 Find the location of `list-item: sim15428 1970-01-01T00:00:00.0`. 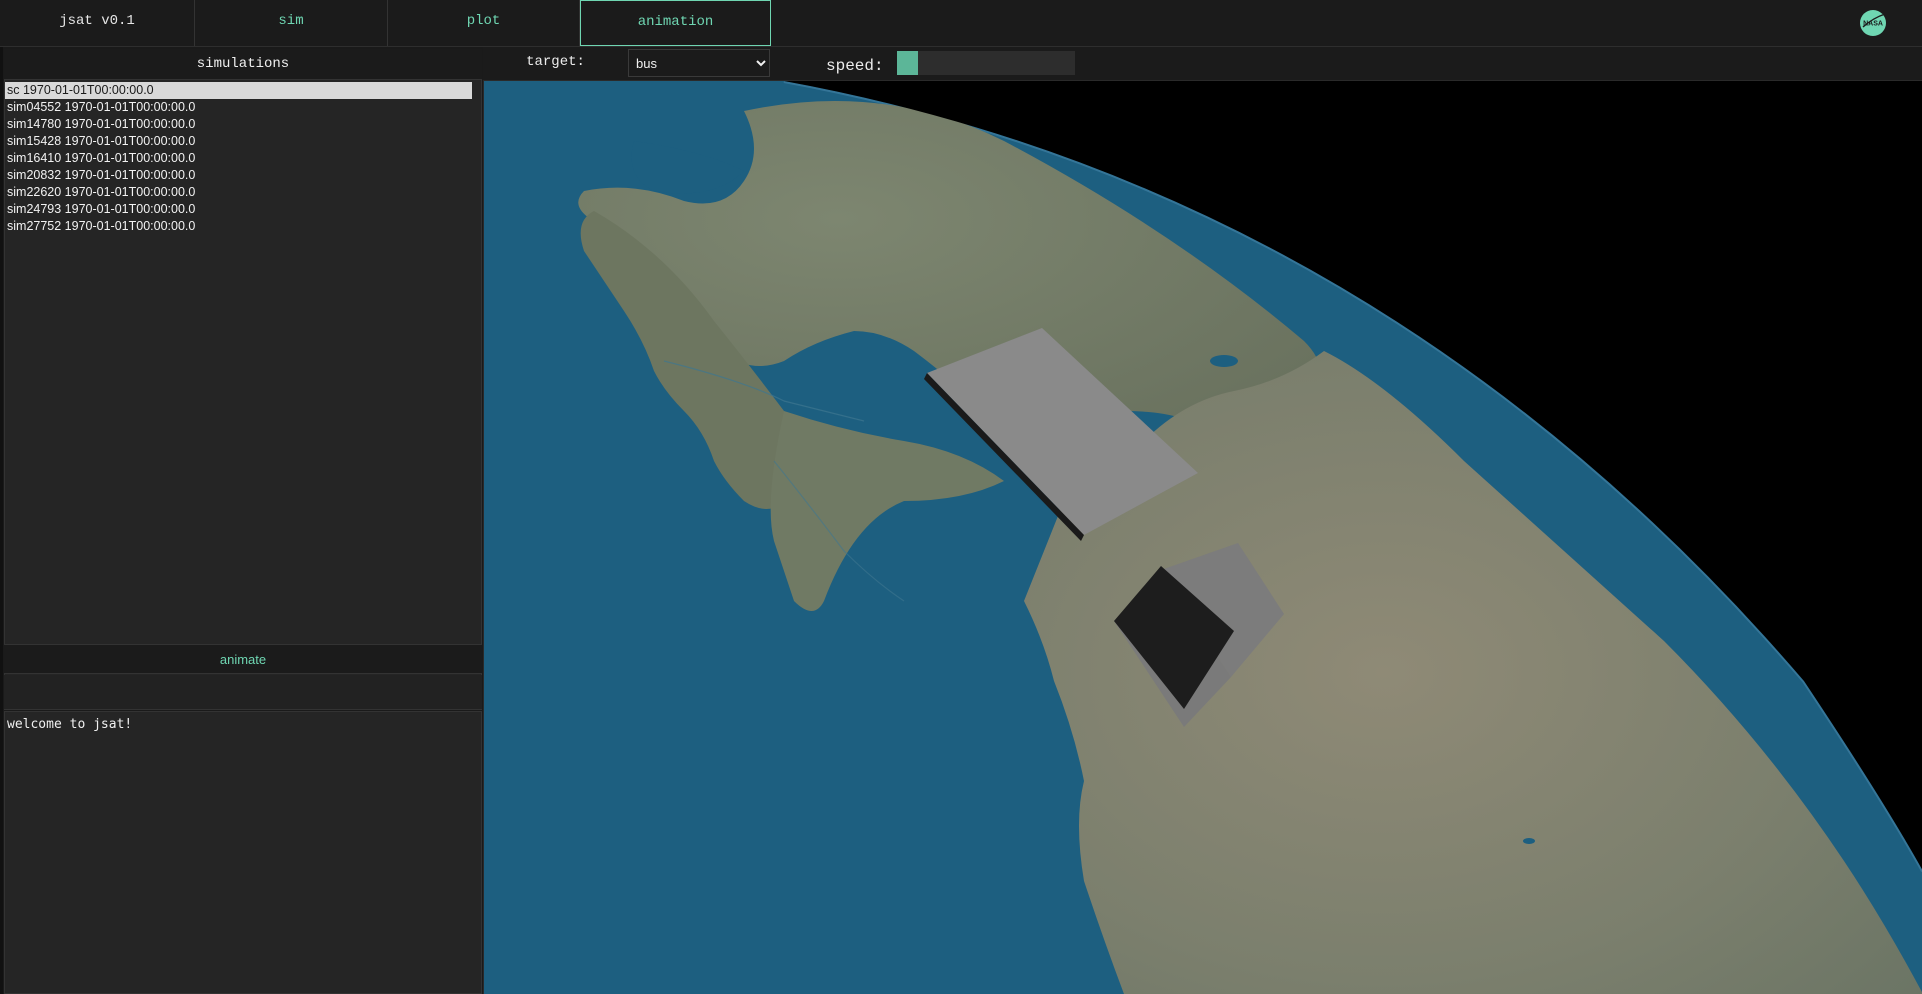

list-item: sim15428 1970-01-01T00:00:00.0 is located at coordinates (243, 141).